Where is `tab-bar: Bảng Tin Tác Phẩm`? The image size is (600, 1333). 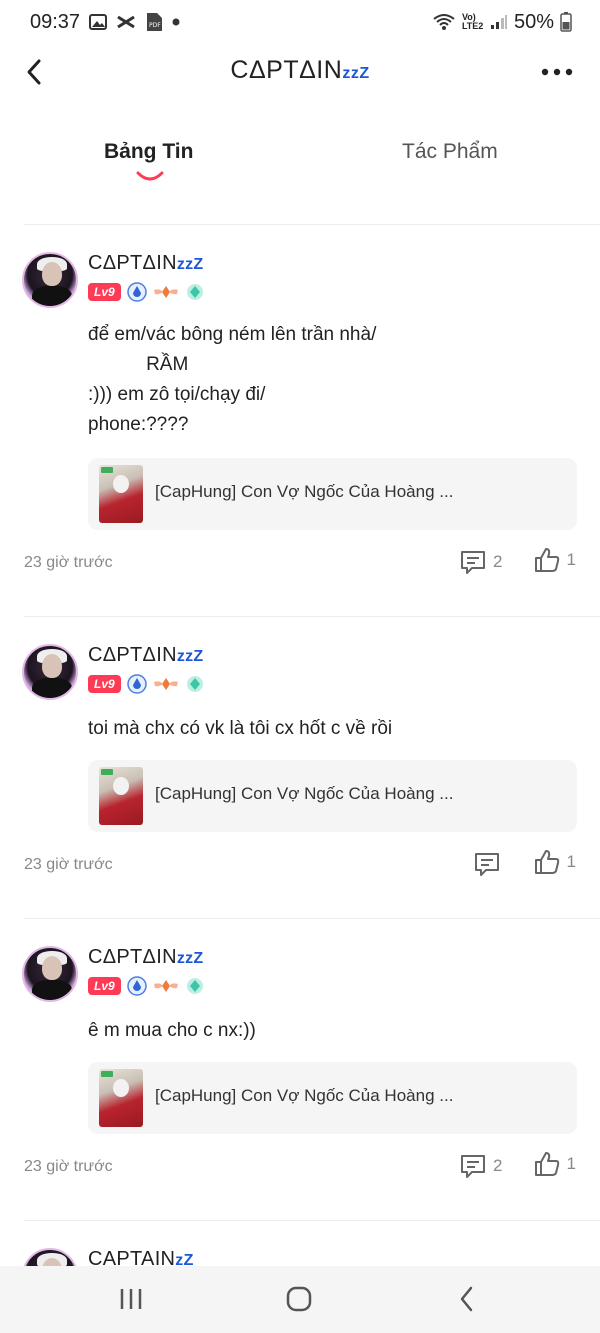 tab-bar: Bảng Tin Tác Phẩm is located at coordinates (300, 160).